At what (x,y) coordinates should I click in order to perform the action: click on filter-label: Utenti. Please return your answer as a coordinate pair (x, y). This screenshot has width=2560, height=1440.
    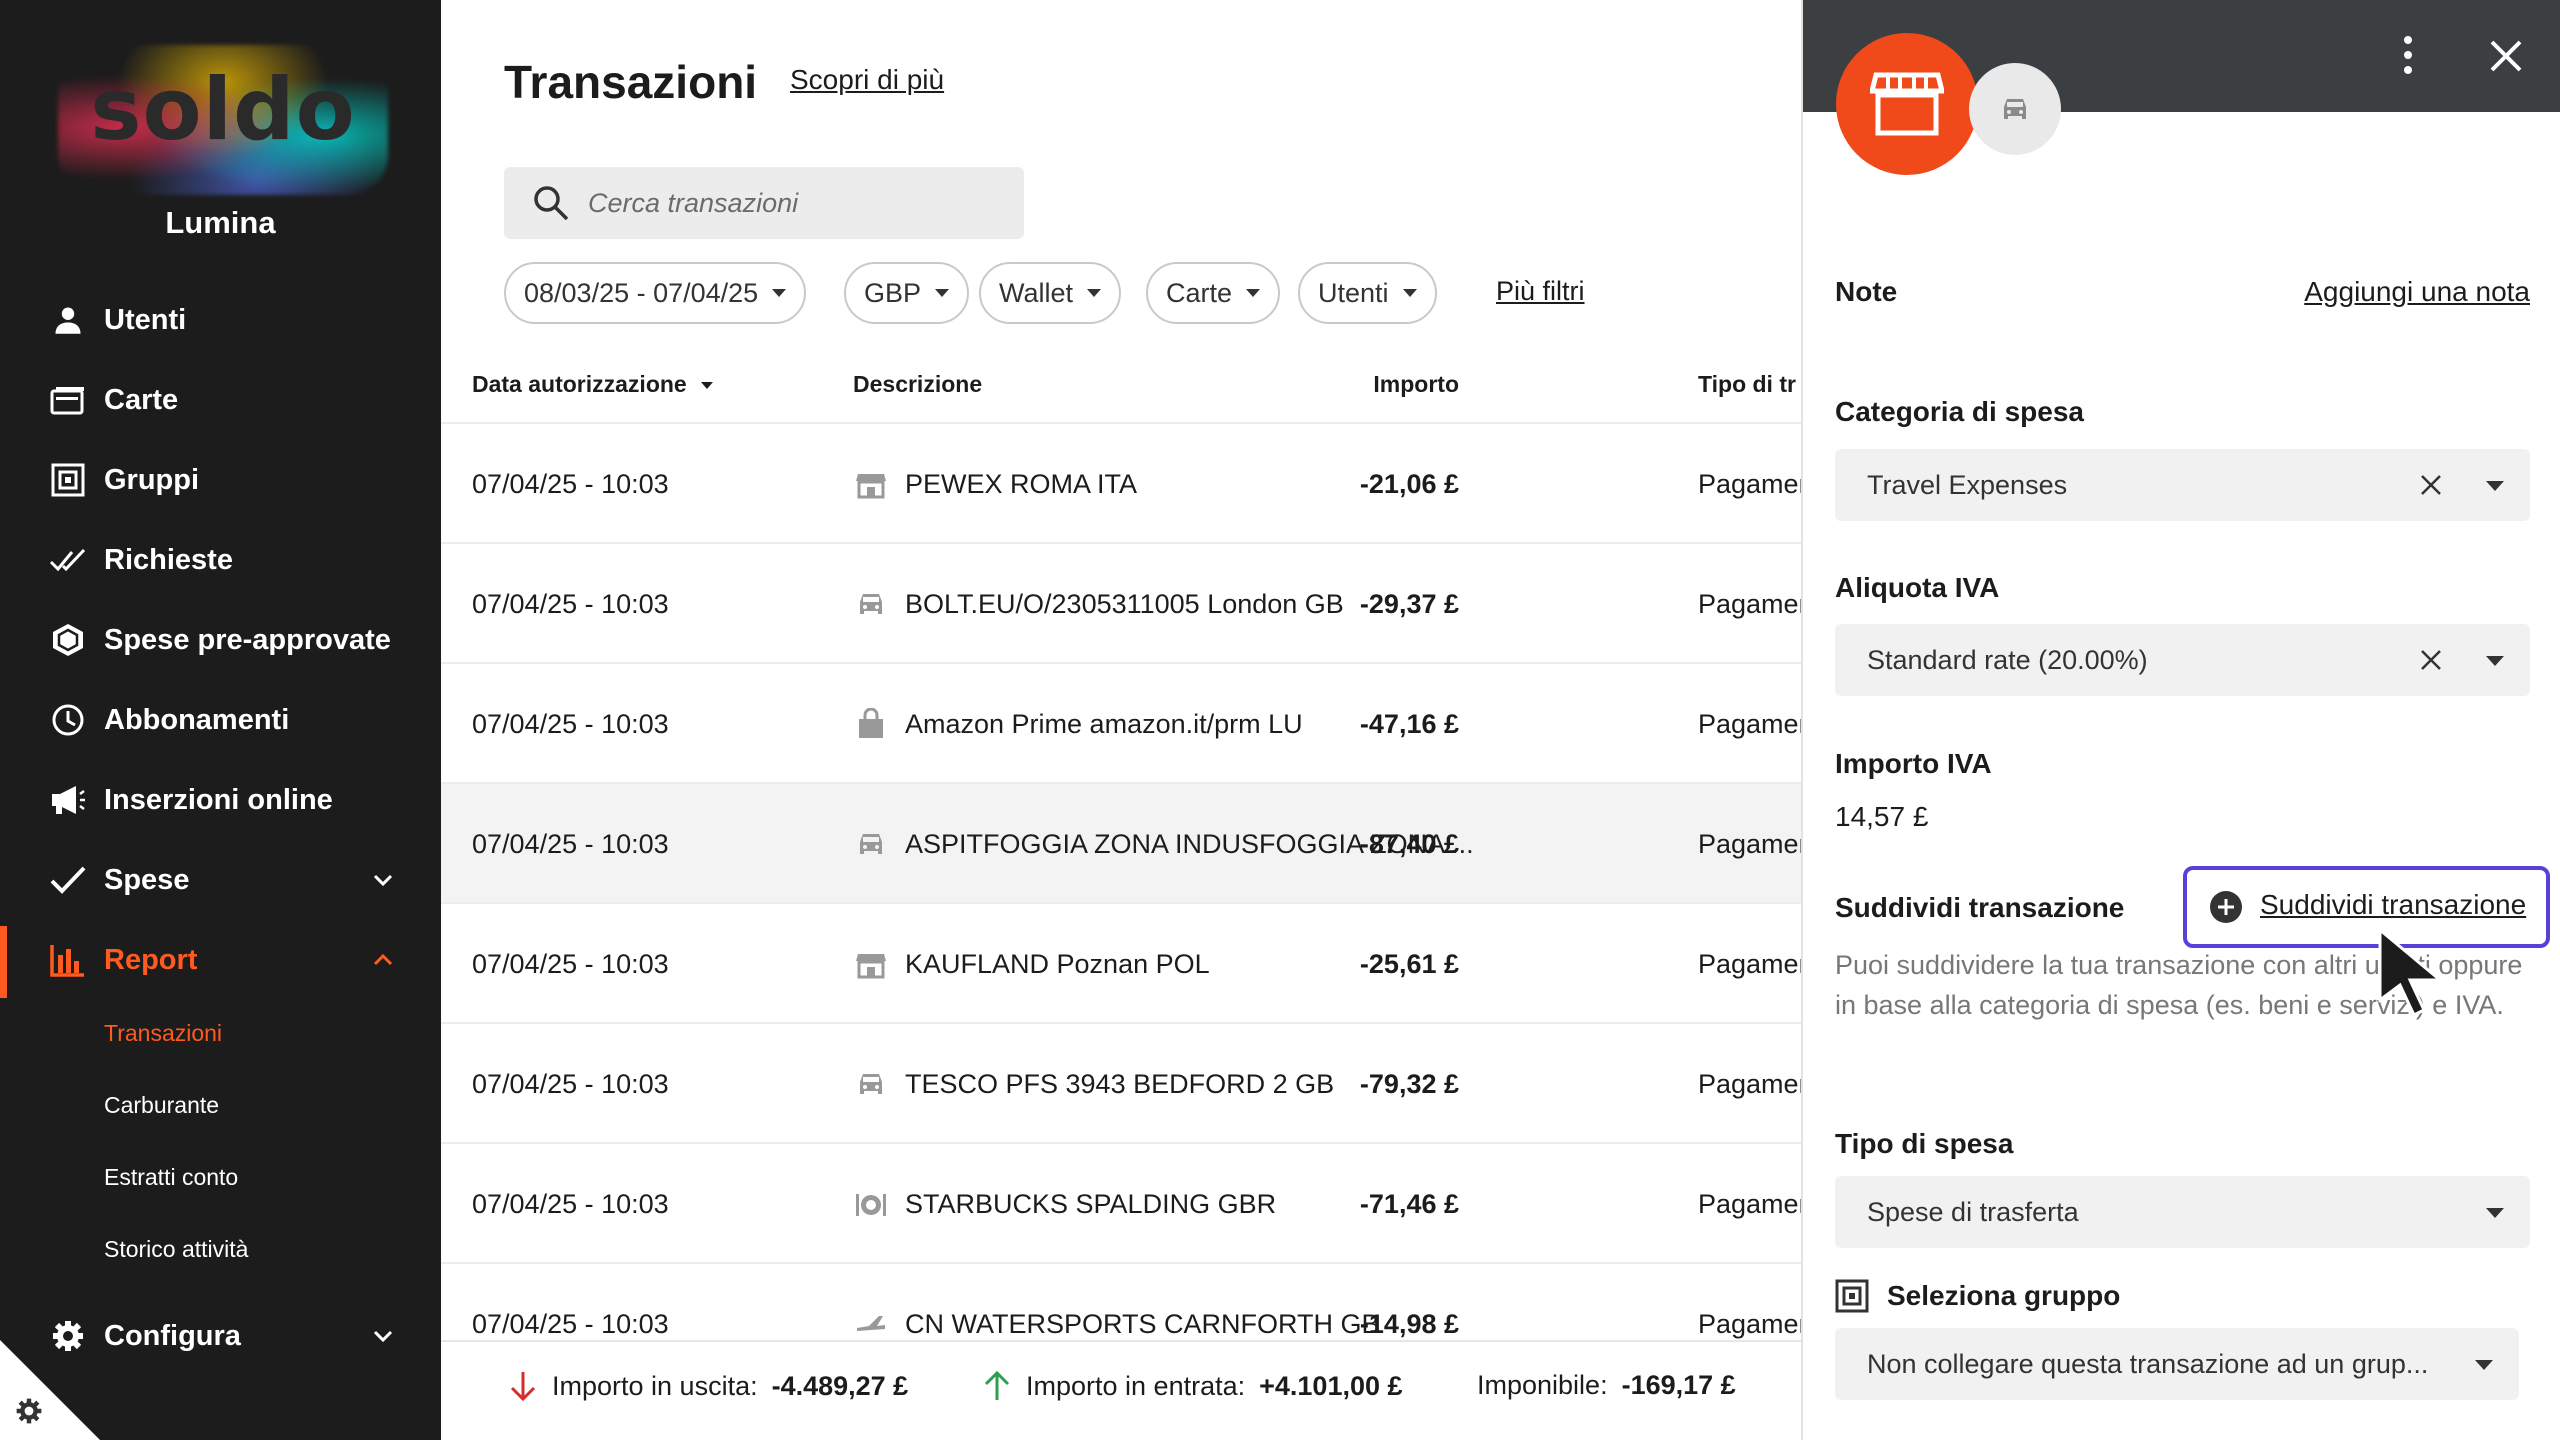
    Looking at the image, I should click on (1353, 292).